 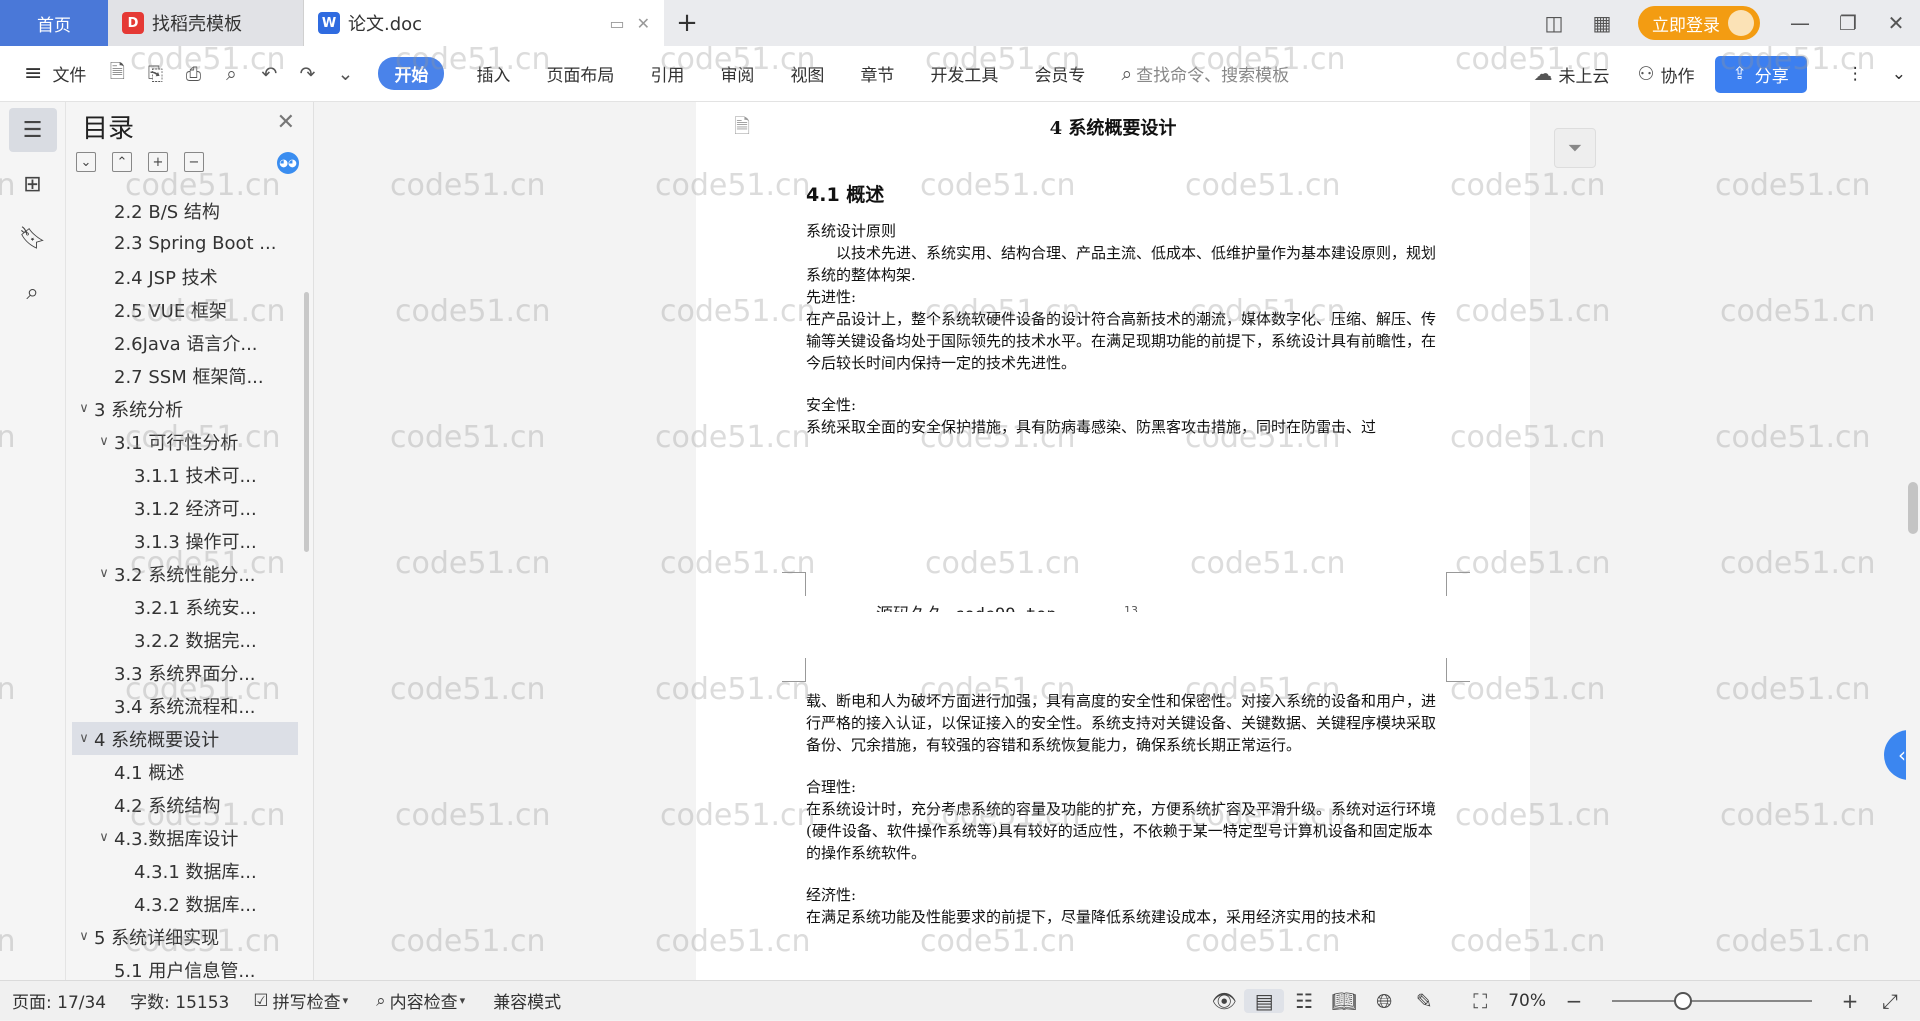 I want to click on remove-level-icon: −, so click(x=194, y=162).